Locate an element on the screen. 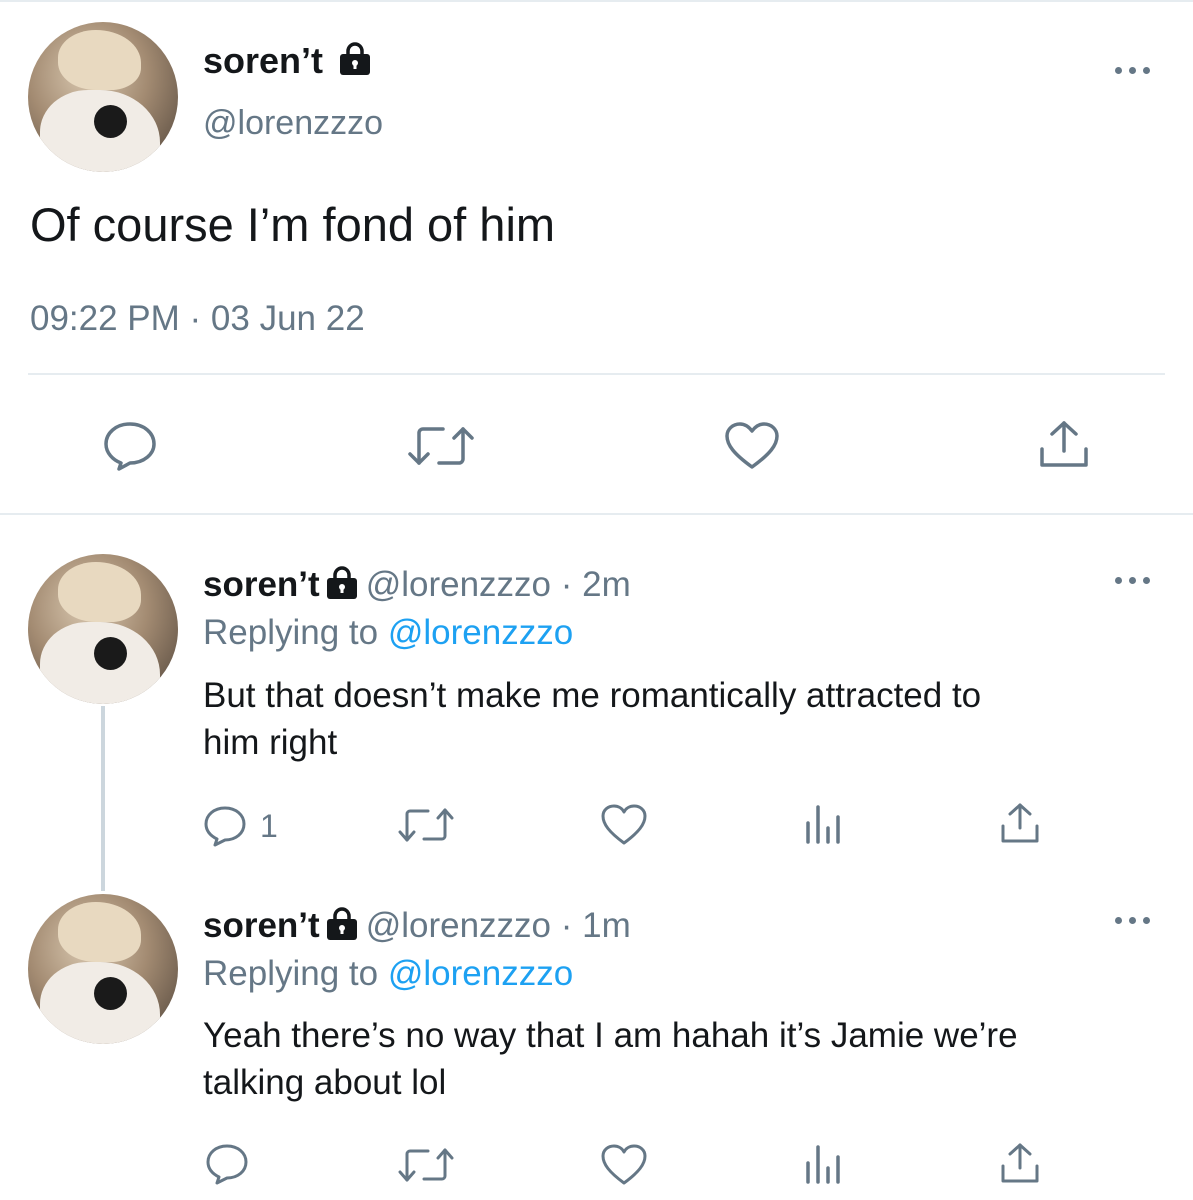 The height and width of the screenshot is (1200, 1193). top-divider is located at coordinates (596, 1).